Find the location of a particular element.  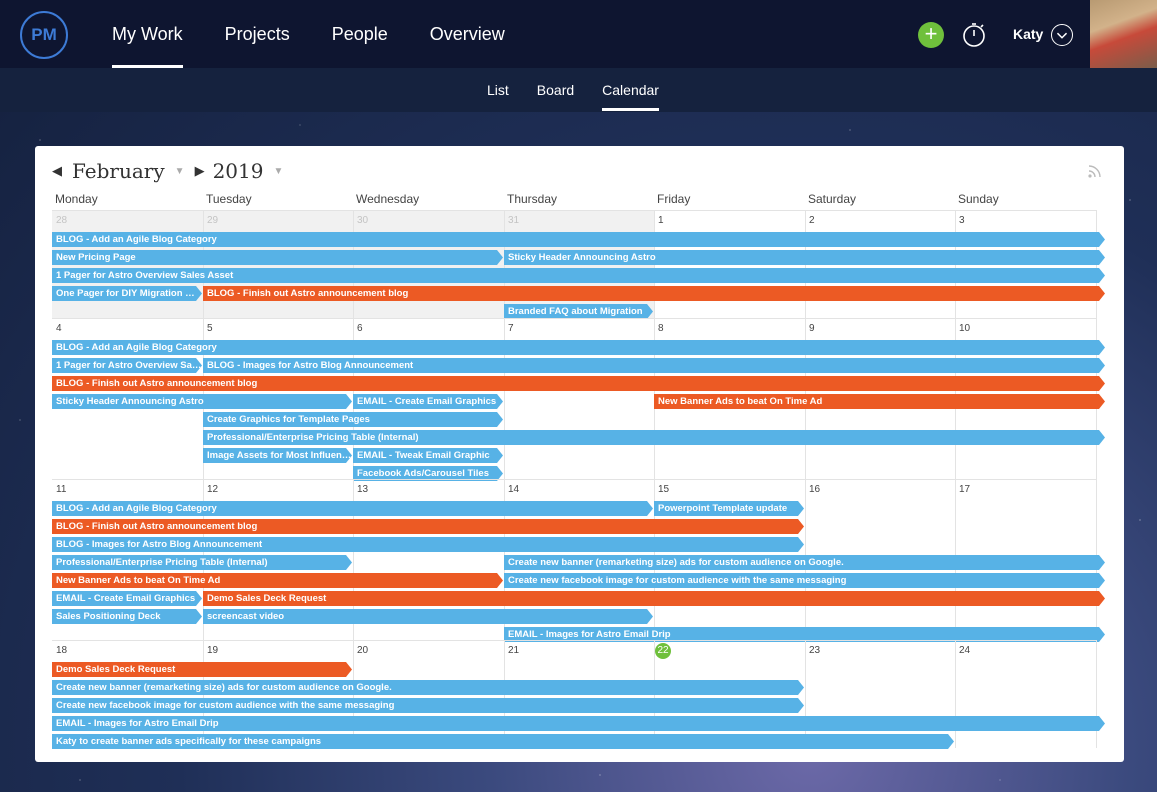

year-label: 2019 is located at coordinates (238, 171).